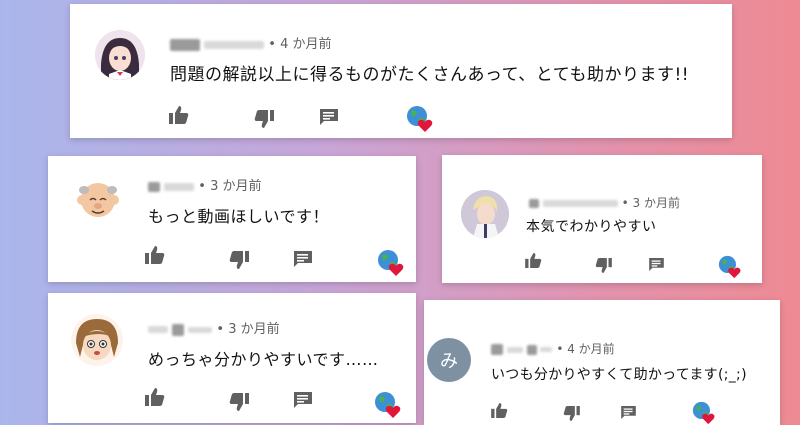  I want to click on comment-card-2: • 3 か月前 もっと動画ほしいです！, so click(232, 219).